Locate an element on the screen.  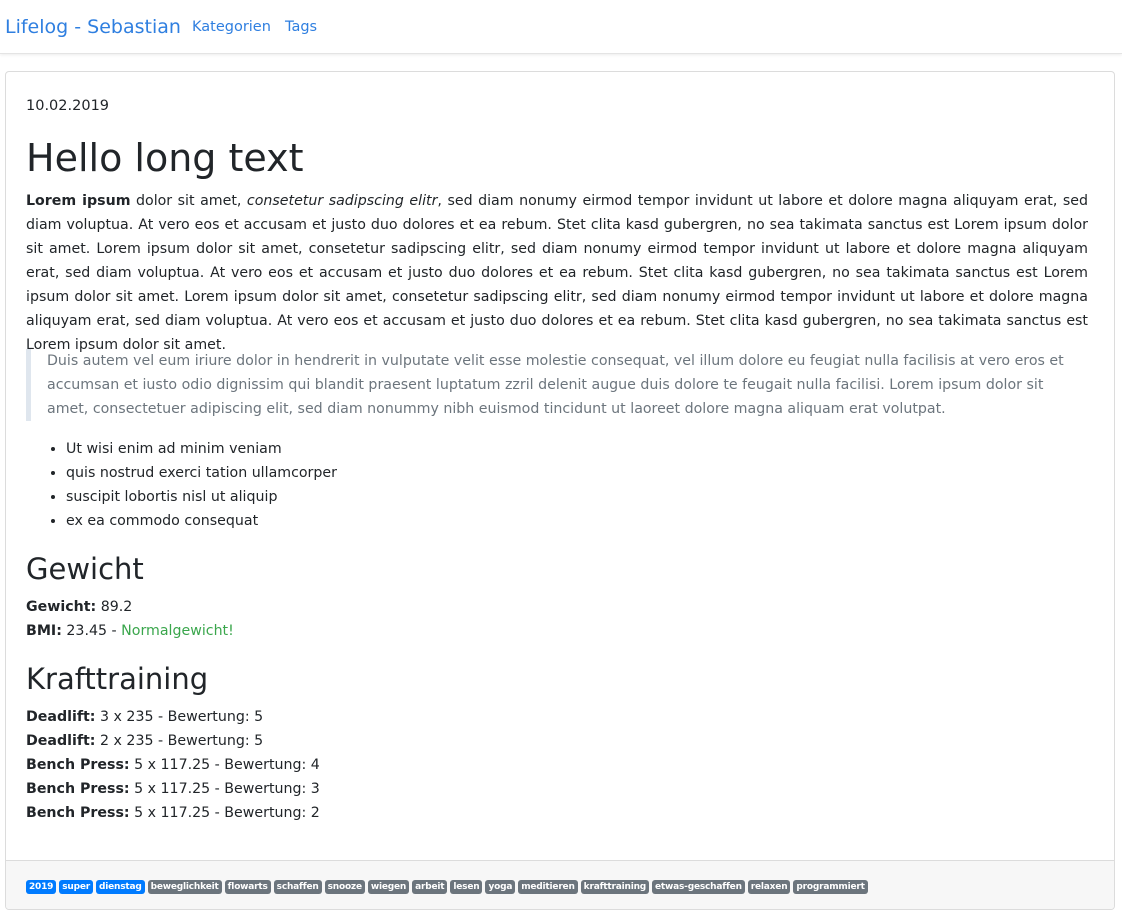
nav-link-kategorien: Kategorien is located at coordinates (231, 27).